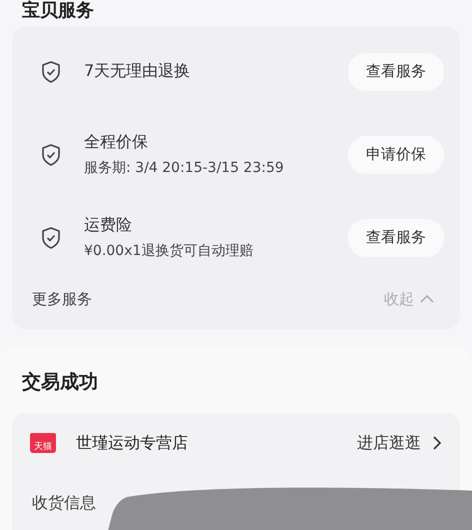  What do you see at coordinates (60, 382) in the screenshot?
I see `order-status: 交易成功` at bounding box center [60, 382].